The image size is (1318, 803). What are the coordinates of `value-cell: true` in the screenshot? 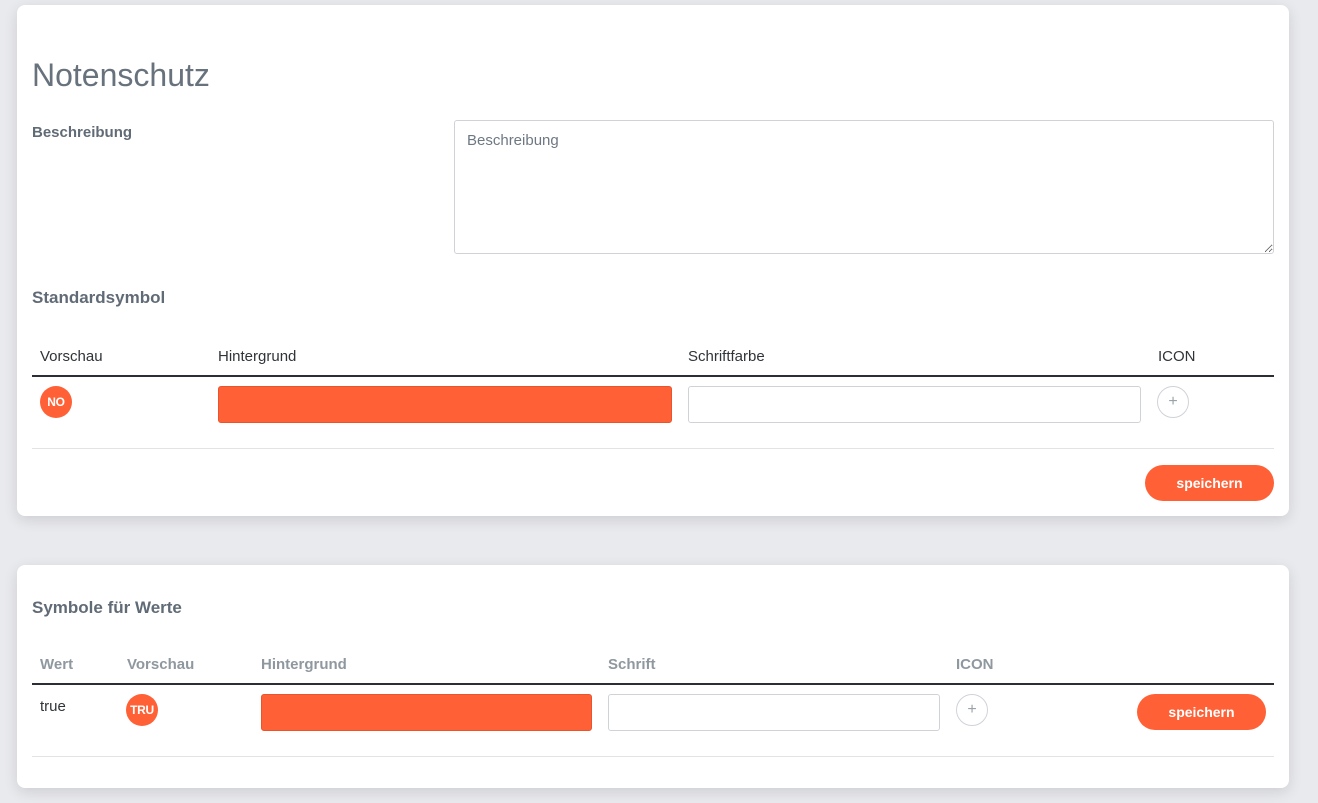 It's located at (53, 706).